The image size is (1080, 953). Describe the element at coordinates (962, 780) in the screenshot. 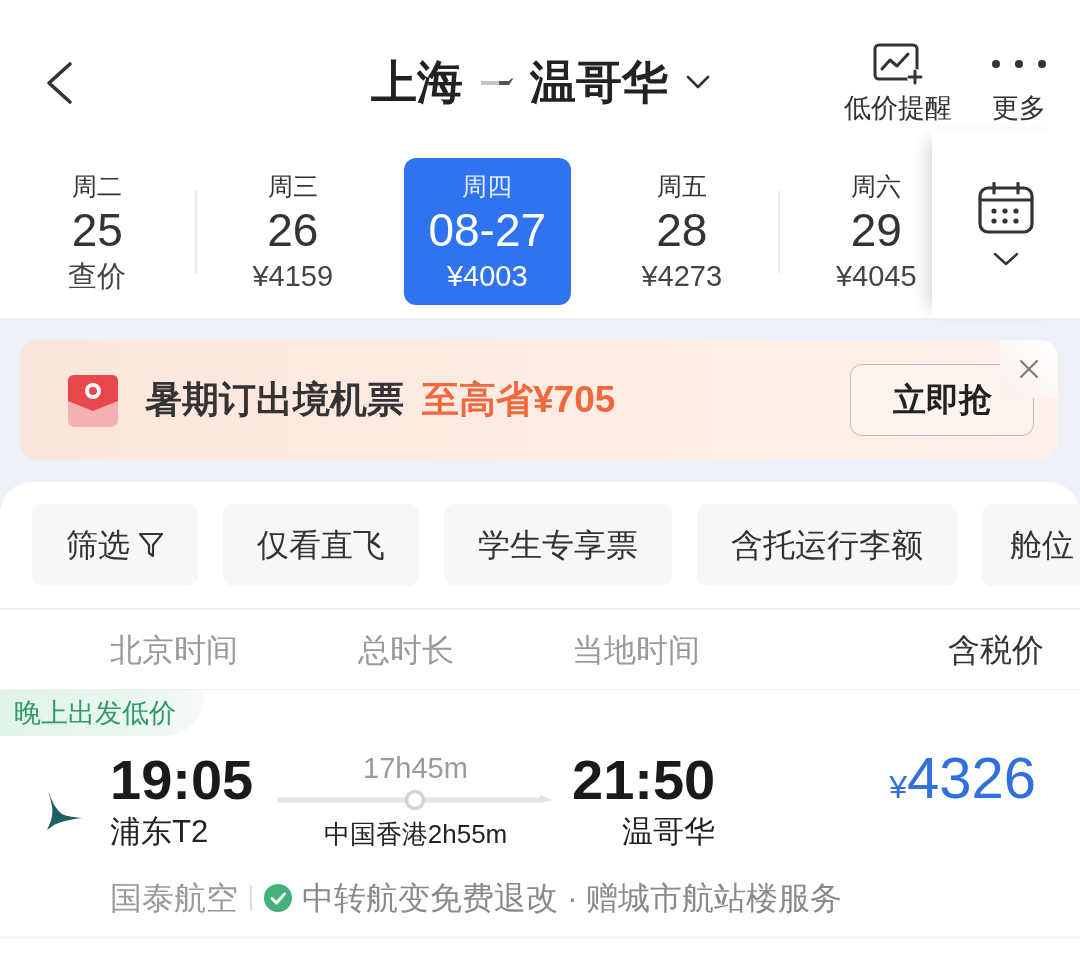

I see `flight-price: ¥4326` at that location.